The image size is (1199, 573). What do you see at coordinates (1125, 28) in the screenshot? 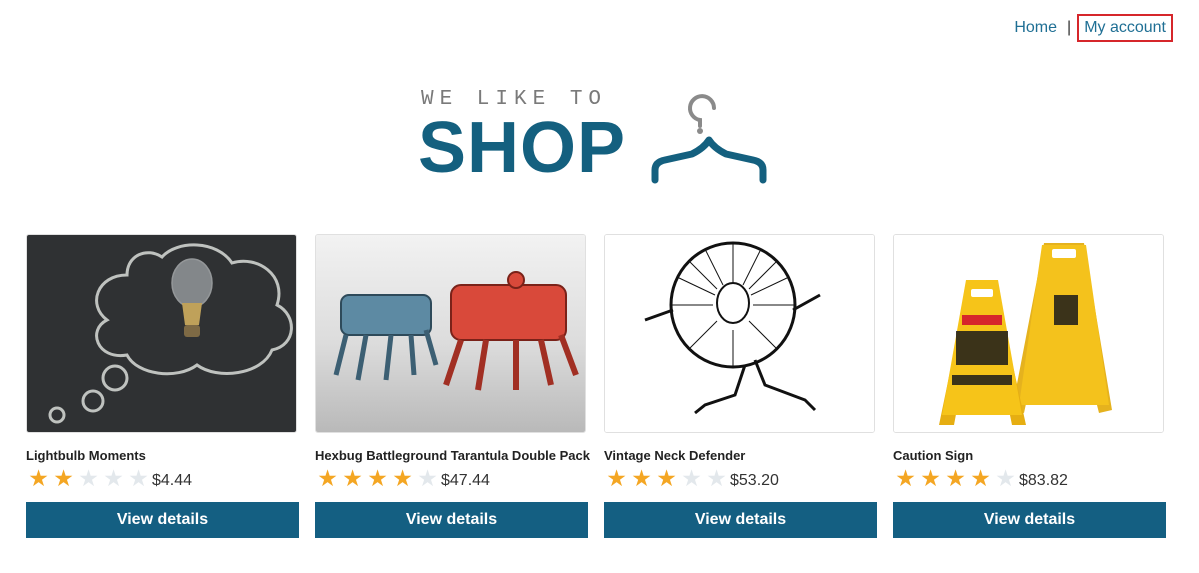
I see `my-account-link: My account` at bounding box center [1125, 28].